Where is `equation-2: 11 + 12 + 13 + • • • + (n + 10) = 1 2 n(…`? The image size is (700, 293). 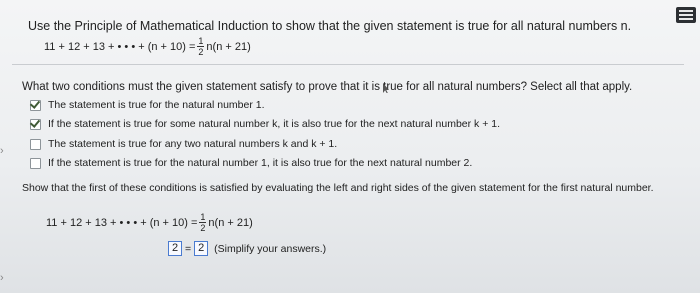 equation-2: 11 + 12 + 13 + • • • + (n + 10) = 1 2 n(… is located at coordinates (149, 223).